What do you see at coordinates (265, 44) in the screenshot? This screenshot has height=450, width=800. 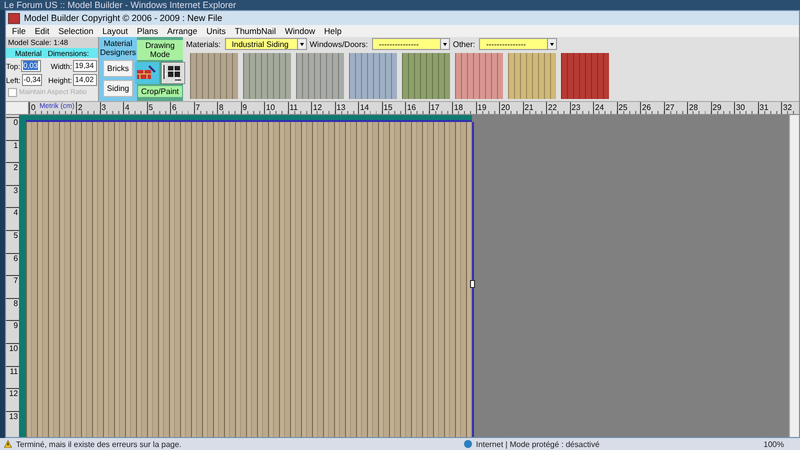 I see `dropdown: Industrial Siding` at bounding box center [265, 44].